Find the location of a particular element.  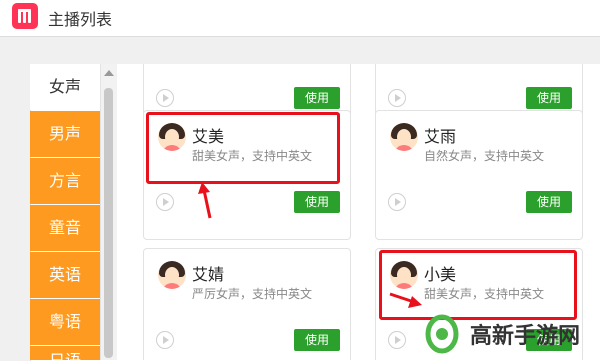

voice-card: 艾婧 严厉女声，支持中英文 使用 is located at coordinates (247, 304).